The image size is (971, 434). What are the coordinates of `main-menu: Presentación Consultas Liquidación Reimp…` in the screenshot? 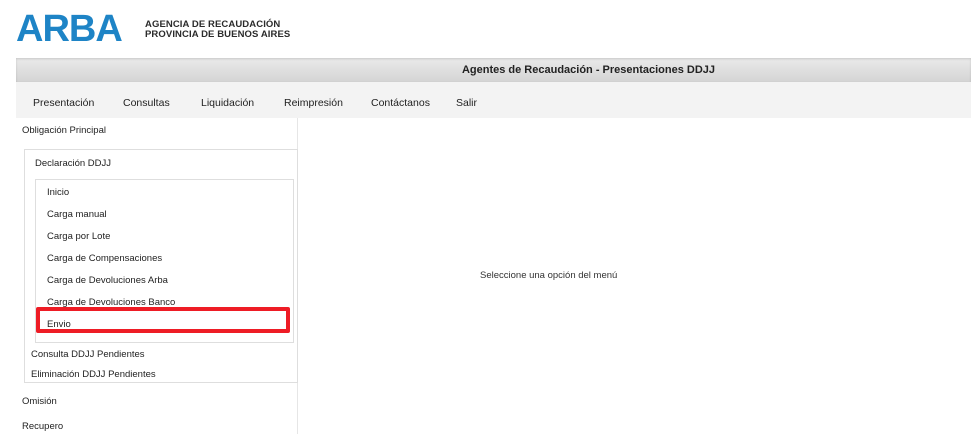 It's located at (493, 100).